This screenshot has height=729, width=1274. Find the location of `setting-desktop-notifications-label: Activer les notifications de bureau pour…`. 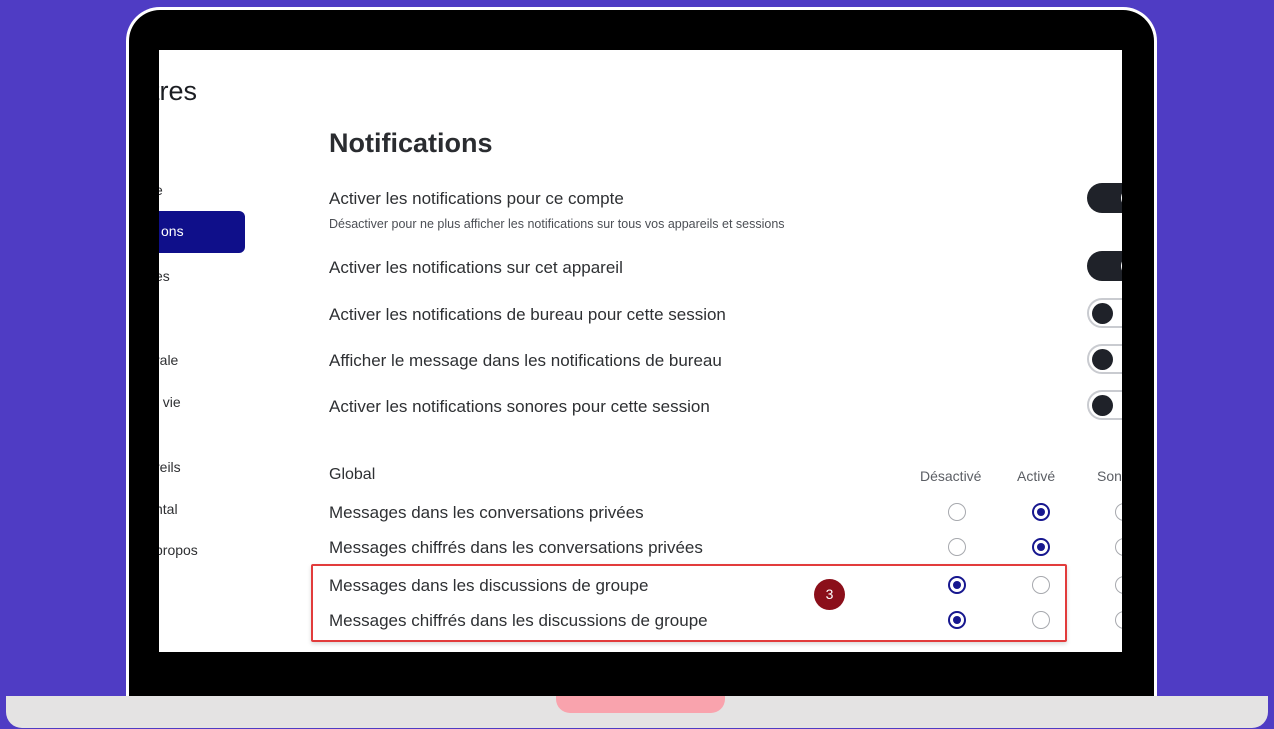

setting-desktop-notifications-label: Activer les notifications de bureau pour… is located at coordinates (527, 314).